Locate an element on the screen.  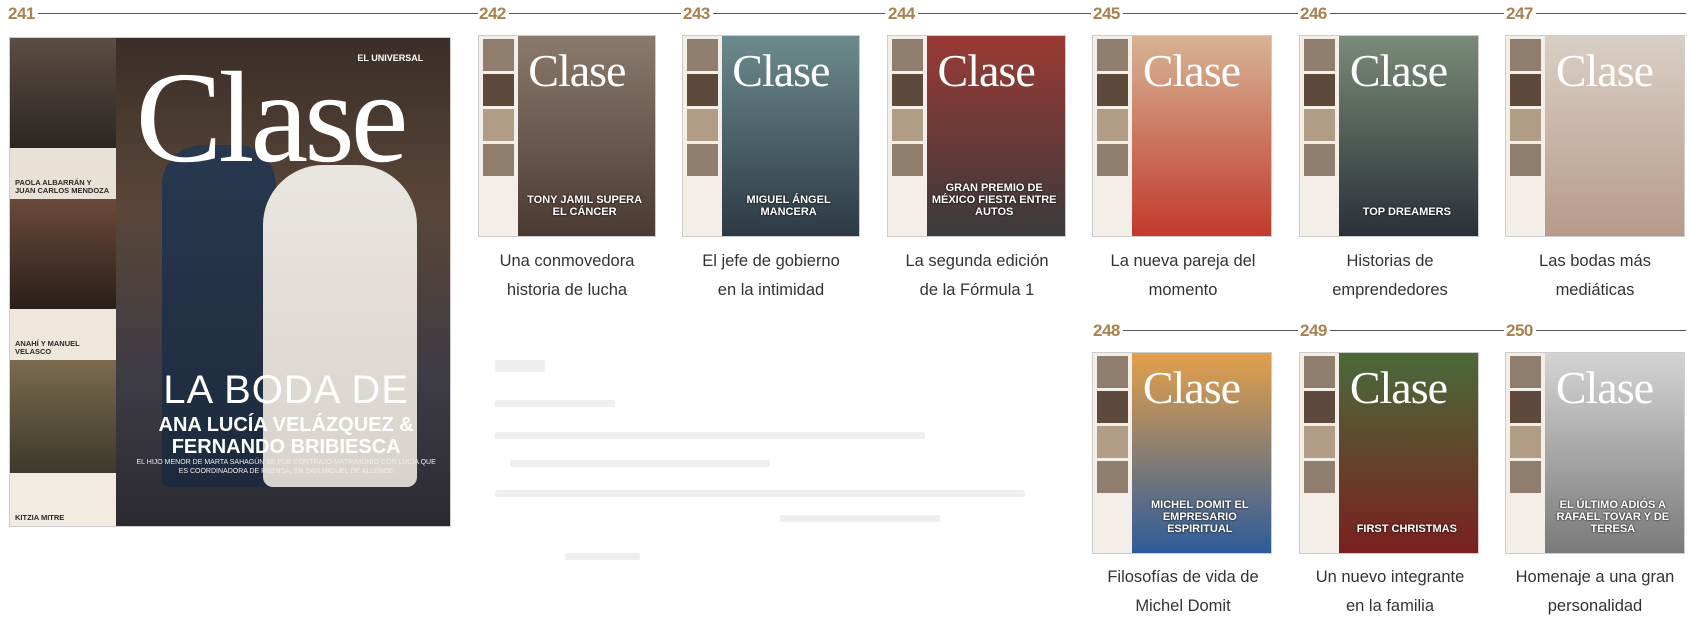
cover-headline: TOP DREAMERS is located at coordinates (1406, 212).